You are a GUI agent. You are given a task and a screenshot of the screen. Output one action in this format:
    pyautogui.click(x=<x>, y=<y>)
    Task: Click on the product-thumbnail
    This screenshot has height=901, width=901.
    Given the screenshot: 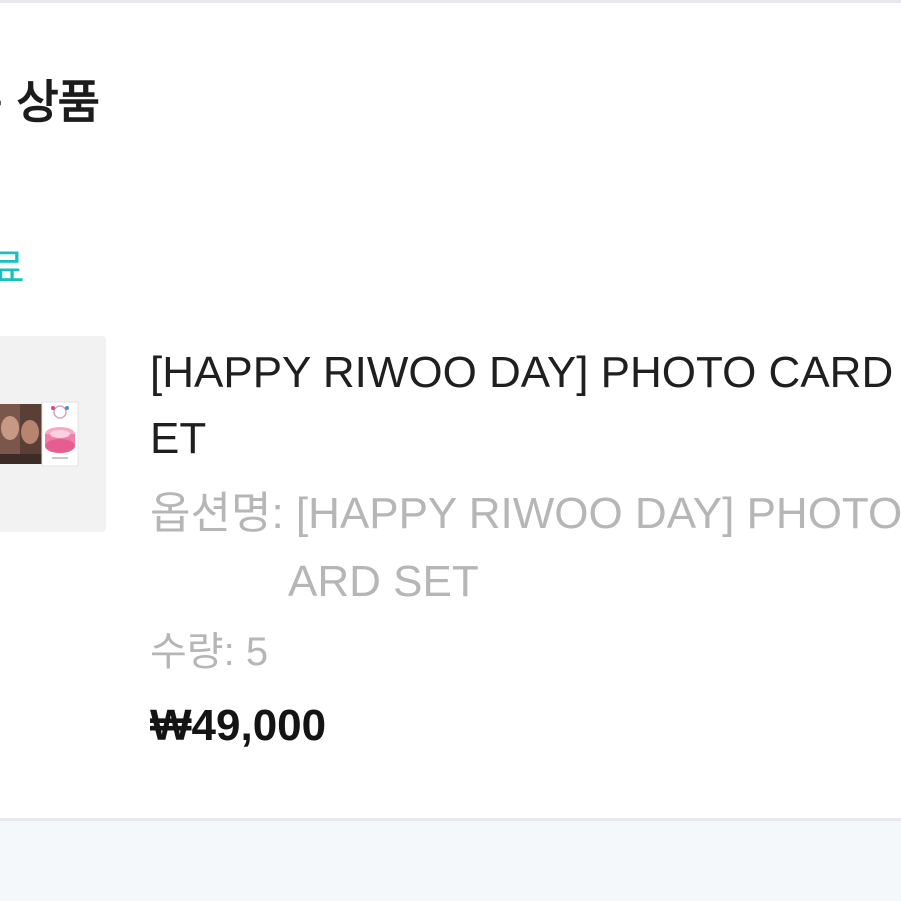 What is the action you would take?
    pyautogui.click(x=53, y=434)
    